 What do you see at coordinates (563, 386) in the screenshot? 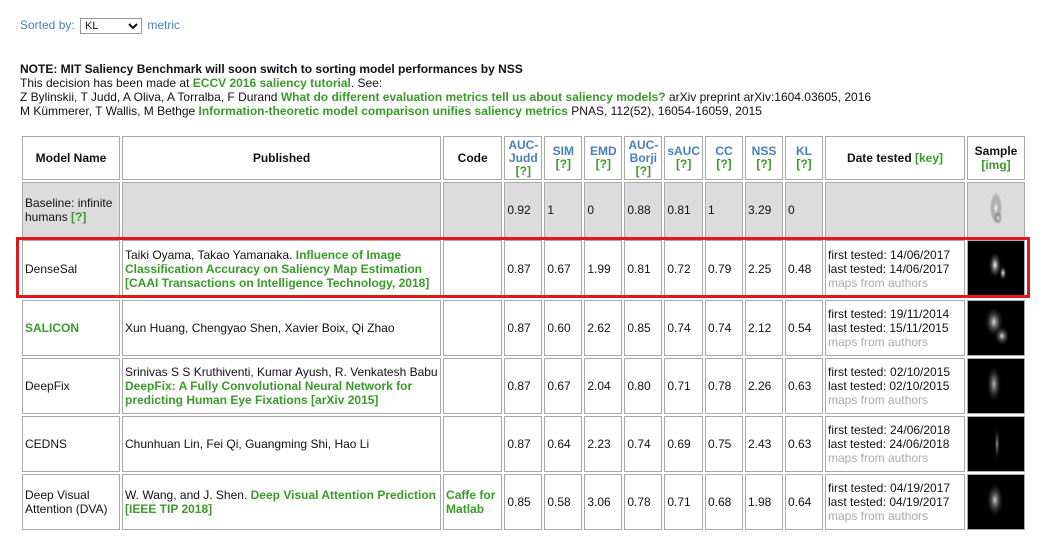
I see `sim-value: 0.67` at bounding box center [563, 386].